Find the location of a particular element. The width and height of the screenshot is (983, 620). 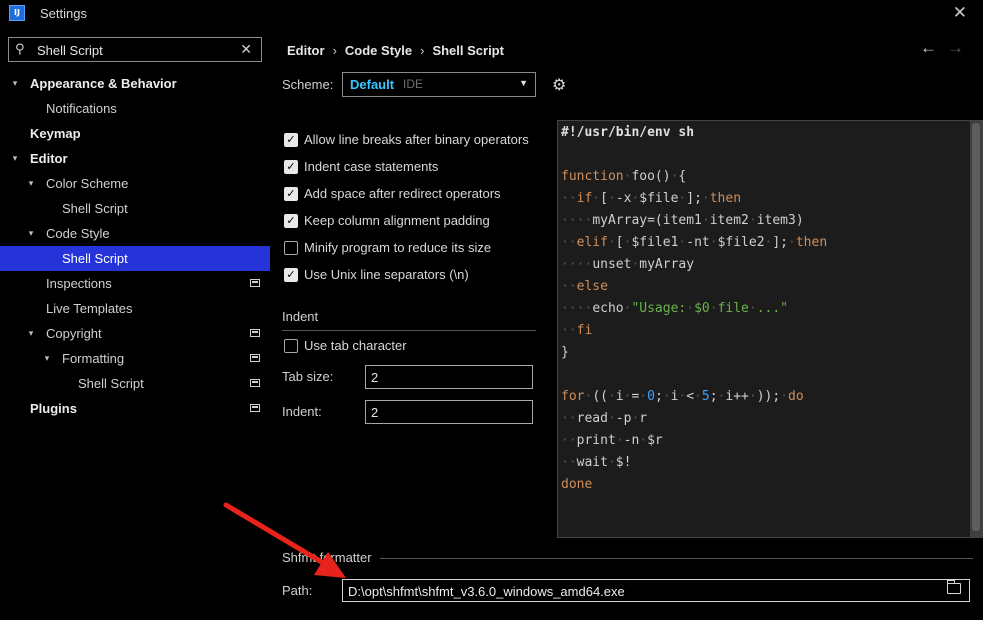

scheme-label: Scheme: is located at coordinates (308, 84).